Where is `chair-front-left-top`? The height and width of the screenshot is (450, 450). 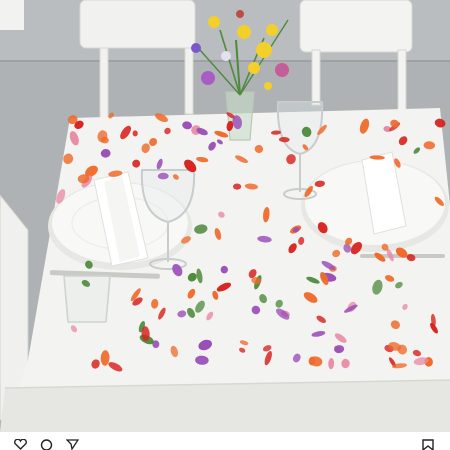
chair-front-left-top is located at coordinates (12, 15).